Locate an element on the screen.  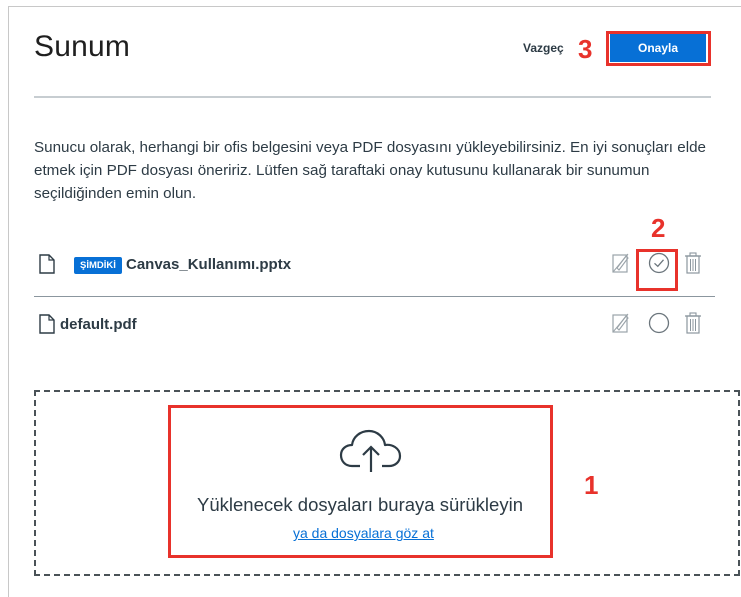
annotation-number-3: 3 is located at coordinates (585, 49).